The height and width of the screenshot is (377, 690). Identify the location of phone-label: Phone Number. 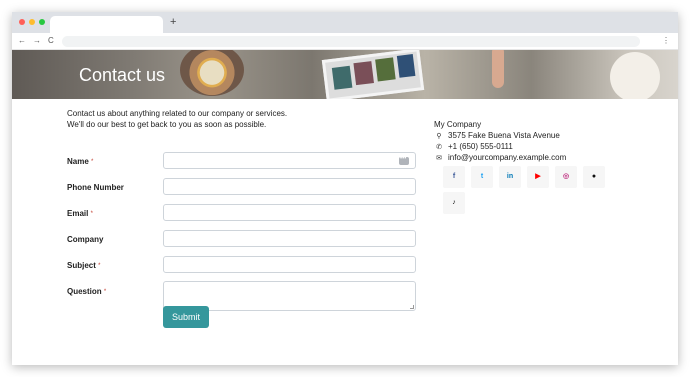
(95, 187).